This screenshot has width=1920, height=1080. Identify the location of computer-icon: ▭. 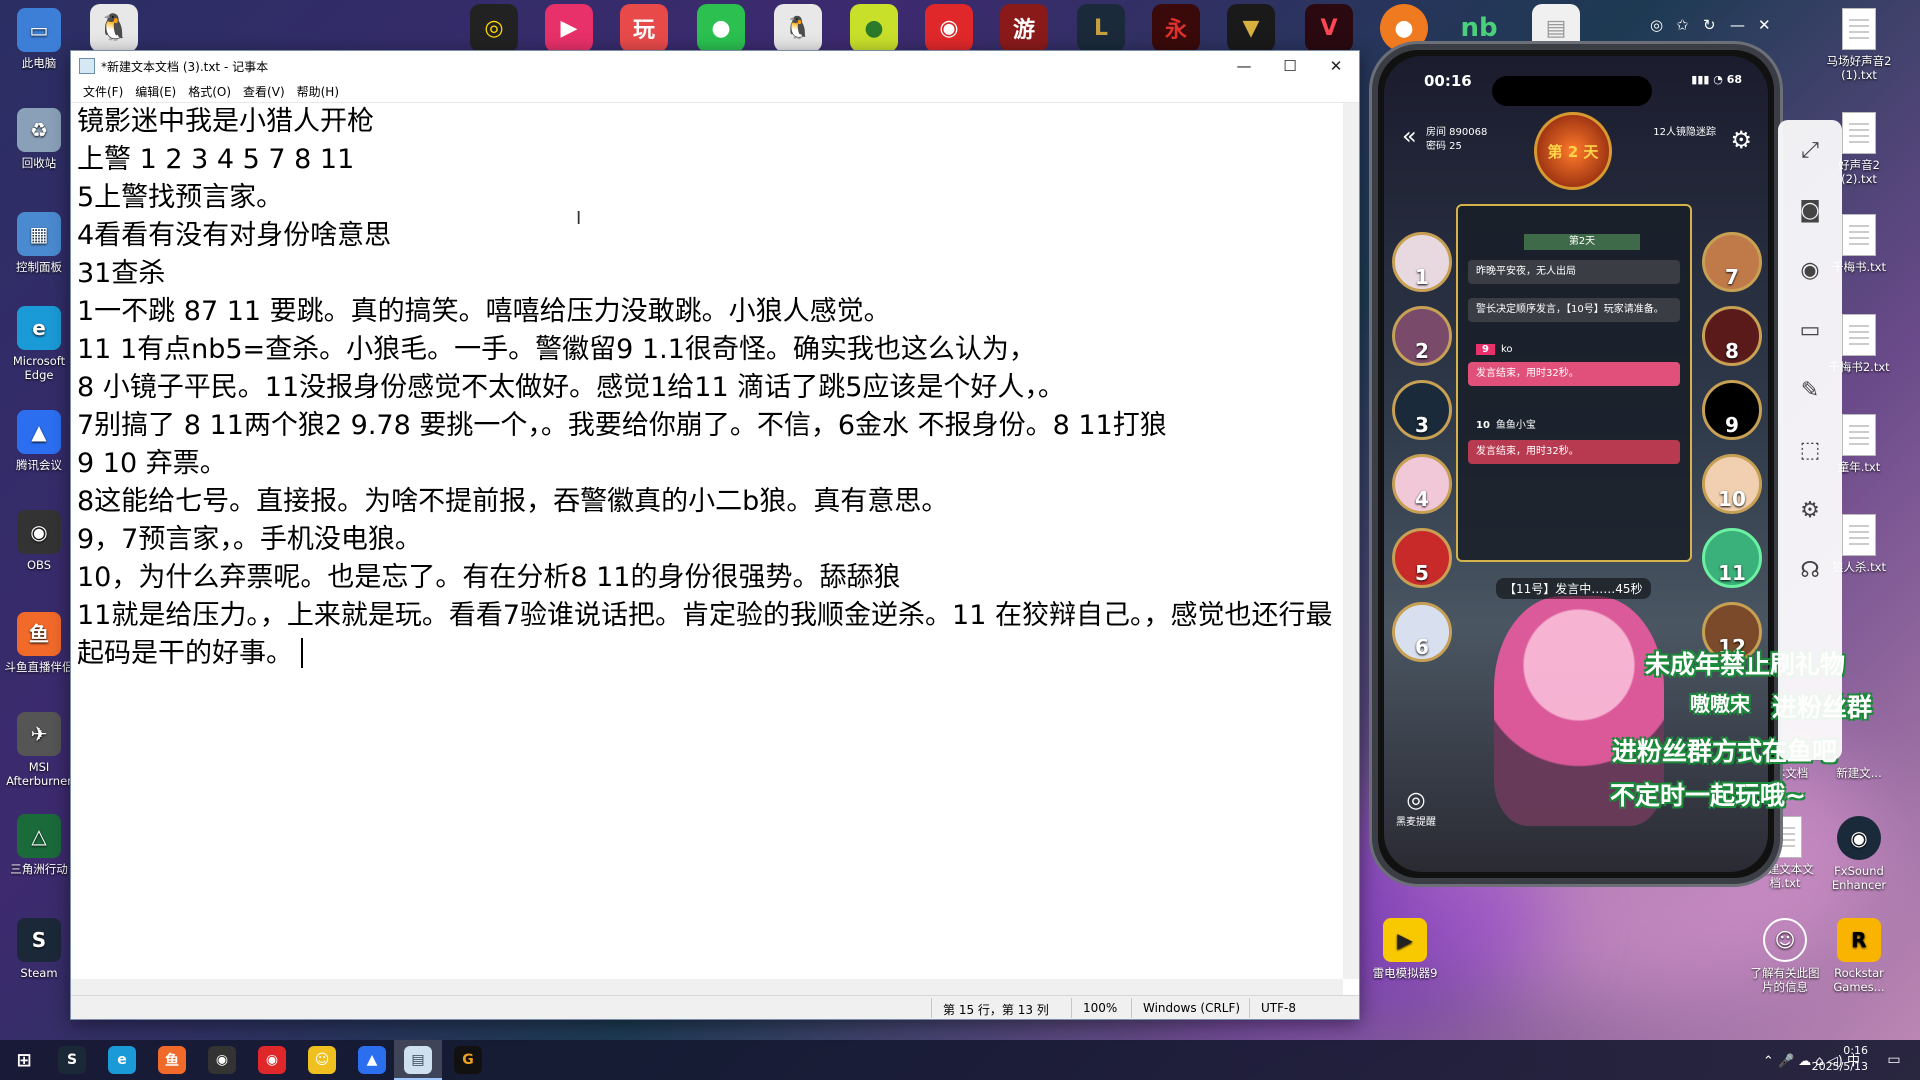
(39, 30).